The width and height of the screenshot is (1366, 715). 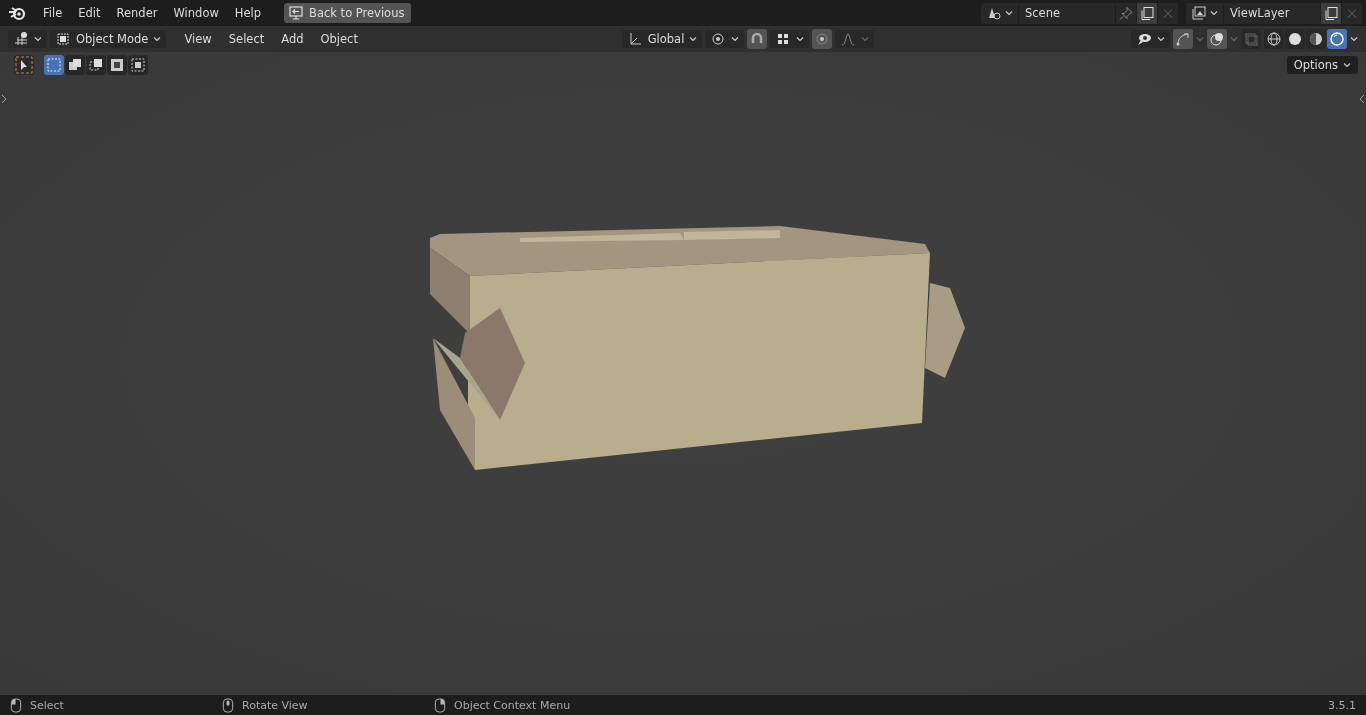 What do you see at coordinates (137, 13) in the screenshot?
I see `menu-item: Render` at bounding box center [137, 13].